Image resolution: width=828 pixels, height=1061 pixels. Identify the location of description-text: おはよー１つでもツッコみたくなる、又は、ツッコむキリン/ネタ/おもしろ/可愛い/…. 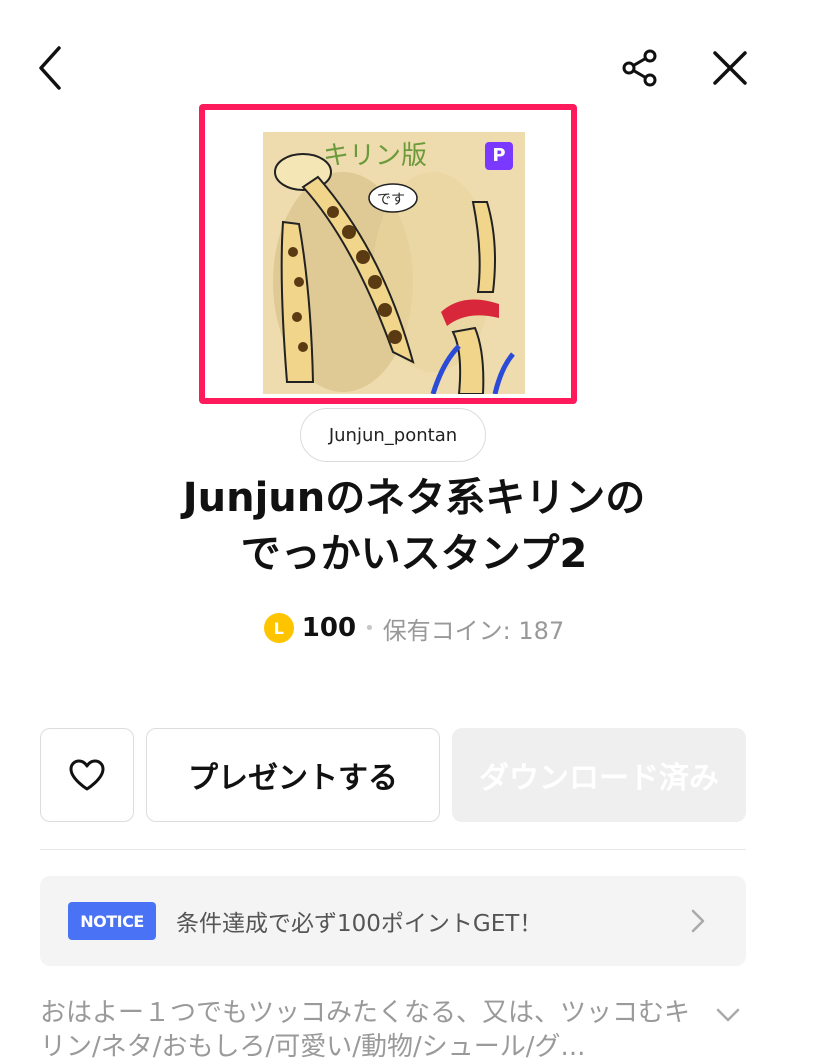
(365, 1029).